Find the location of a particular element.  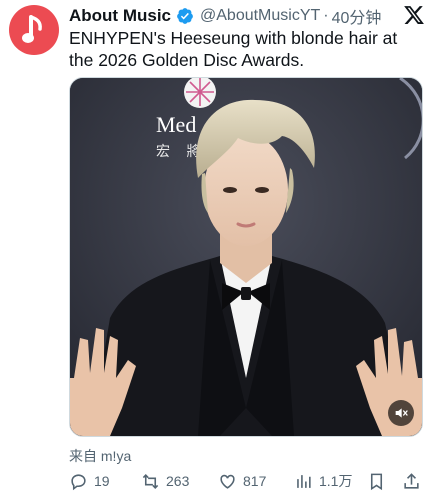

retweet-button: 263 is located at coordinates (165, 481).